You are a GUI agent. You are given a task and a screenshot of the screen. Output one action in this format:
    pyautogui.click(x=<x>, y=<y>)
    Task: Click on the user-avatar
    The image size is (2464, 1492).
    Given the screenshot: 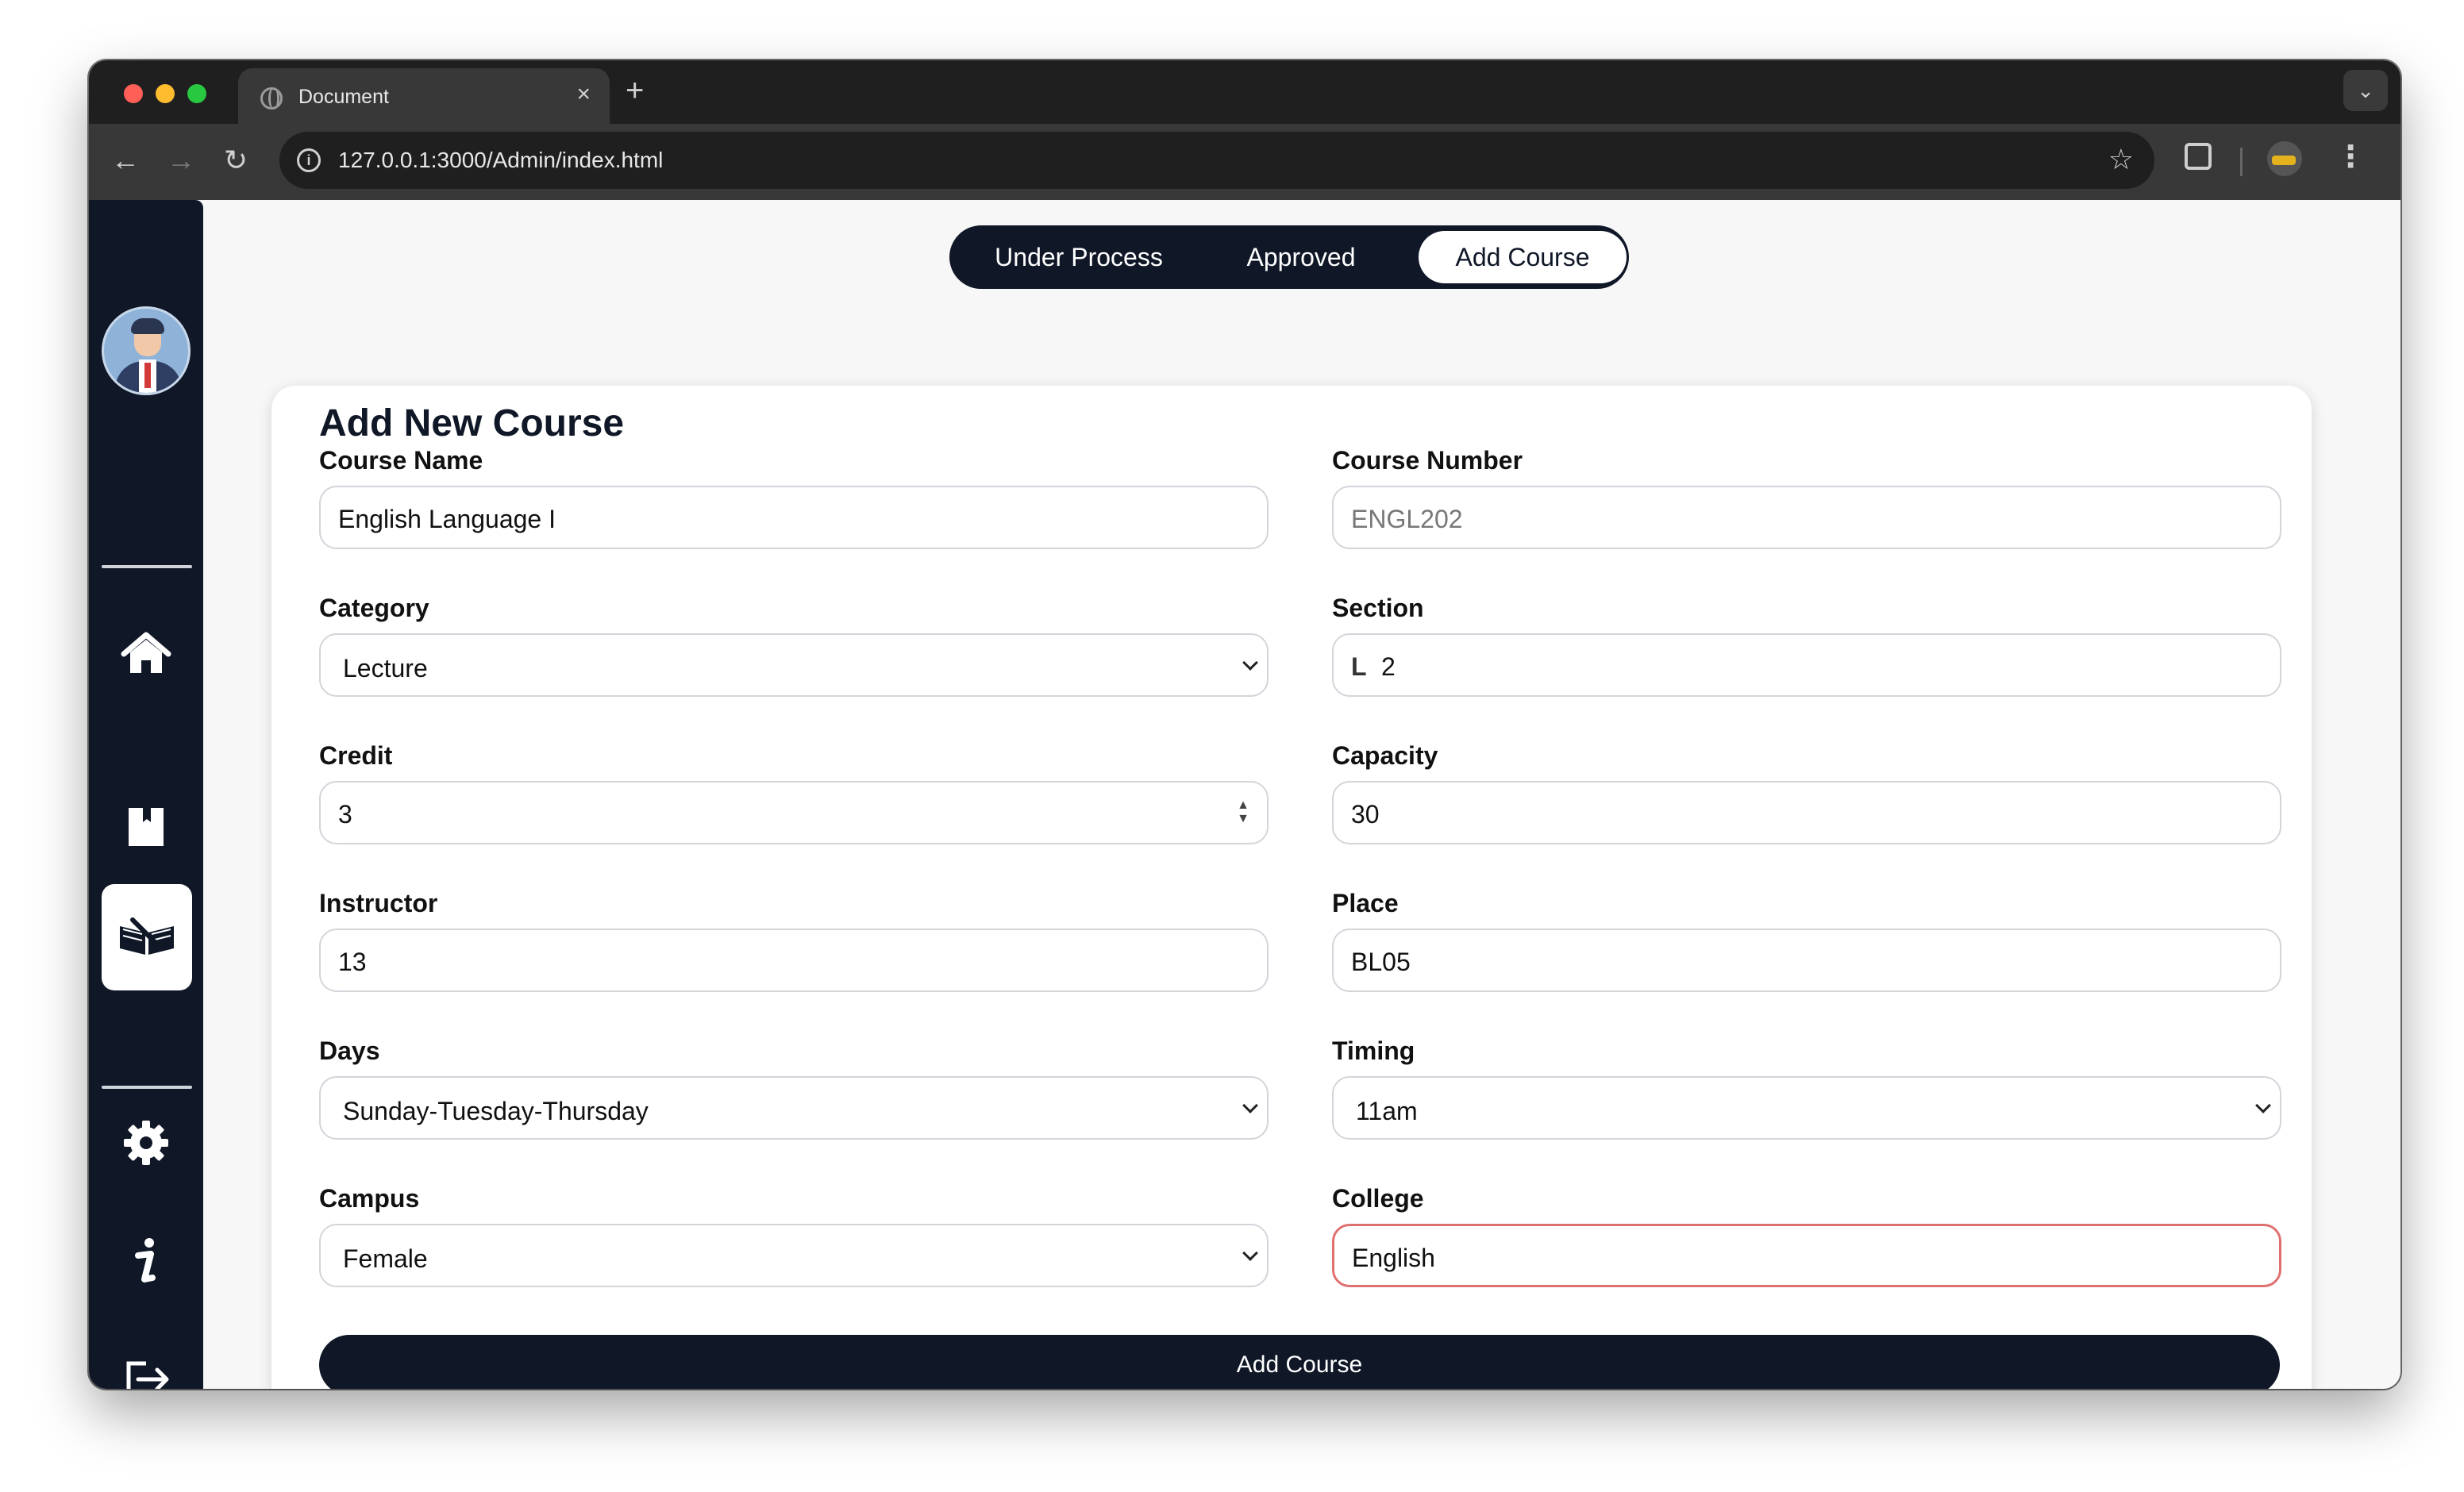 What is the action you would take?
    pyautogui.click(x=146, y=350)
    